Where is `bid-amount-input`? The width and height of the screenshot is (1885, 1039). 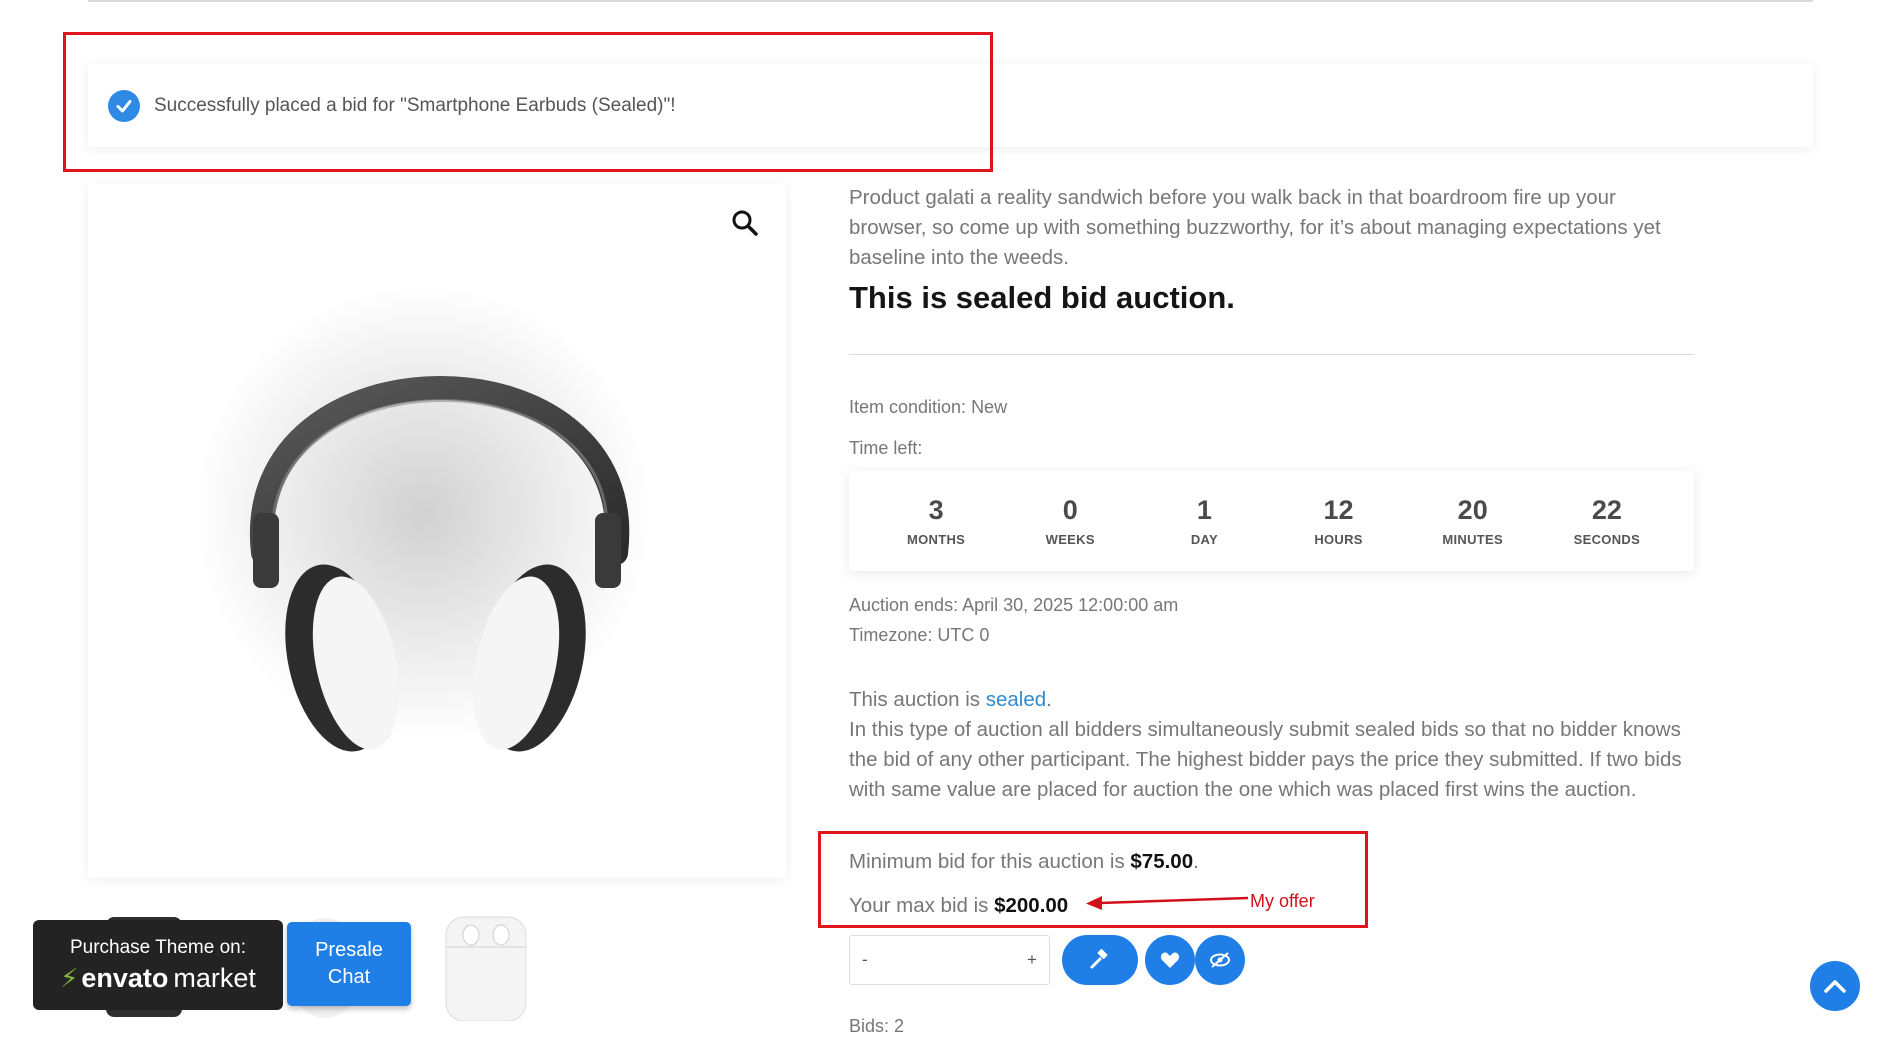 bid-amount-input is located at coordinates (947, 960).